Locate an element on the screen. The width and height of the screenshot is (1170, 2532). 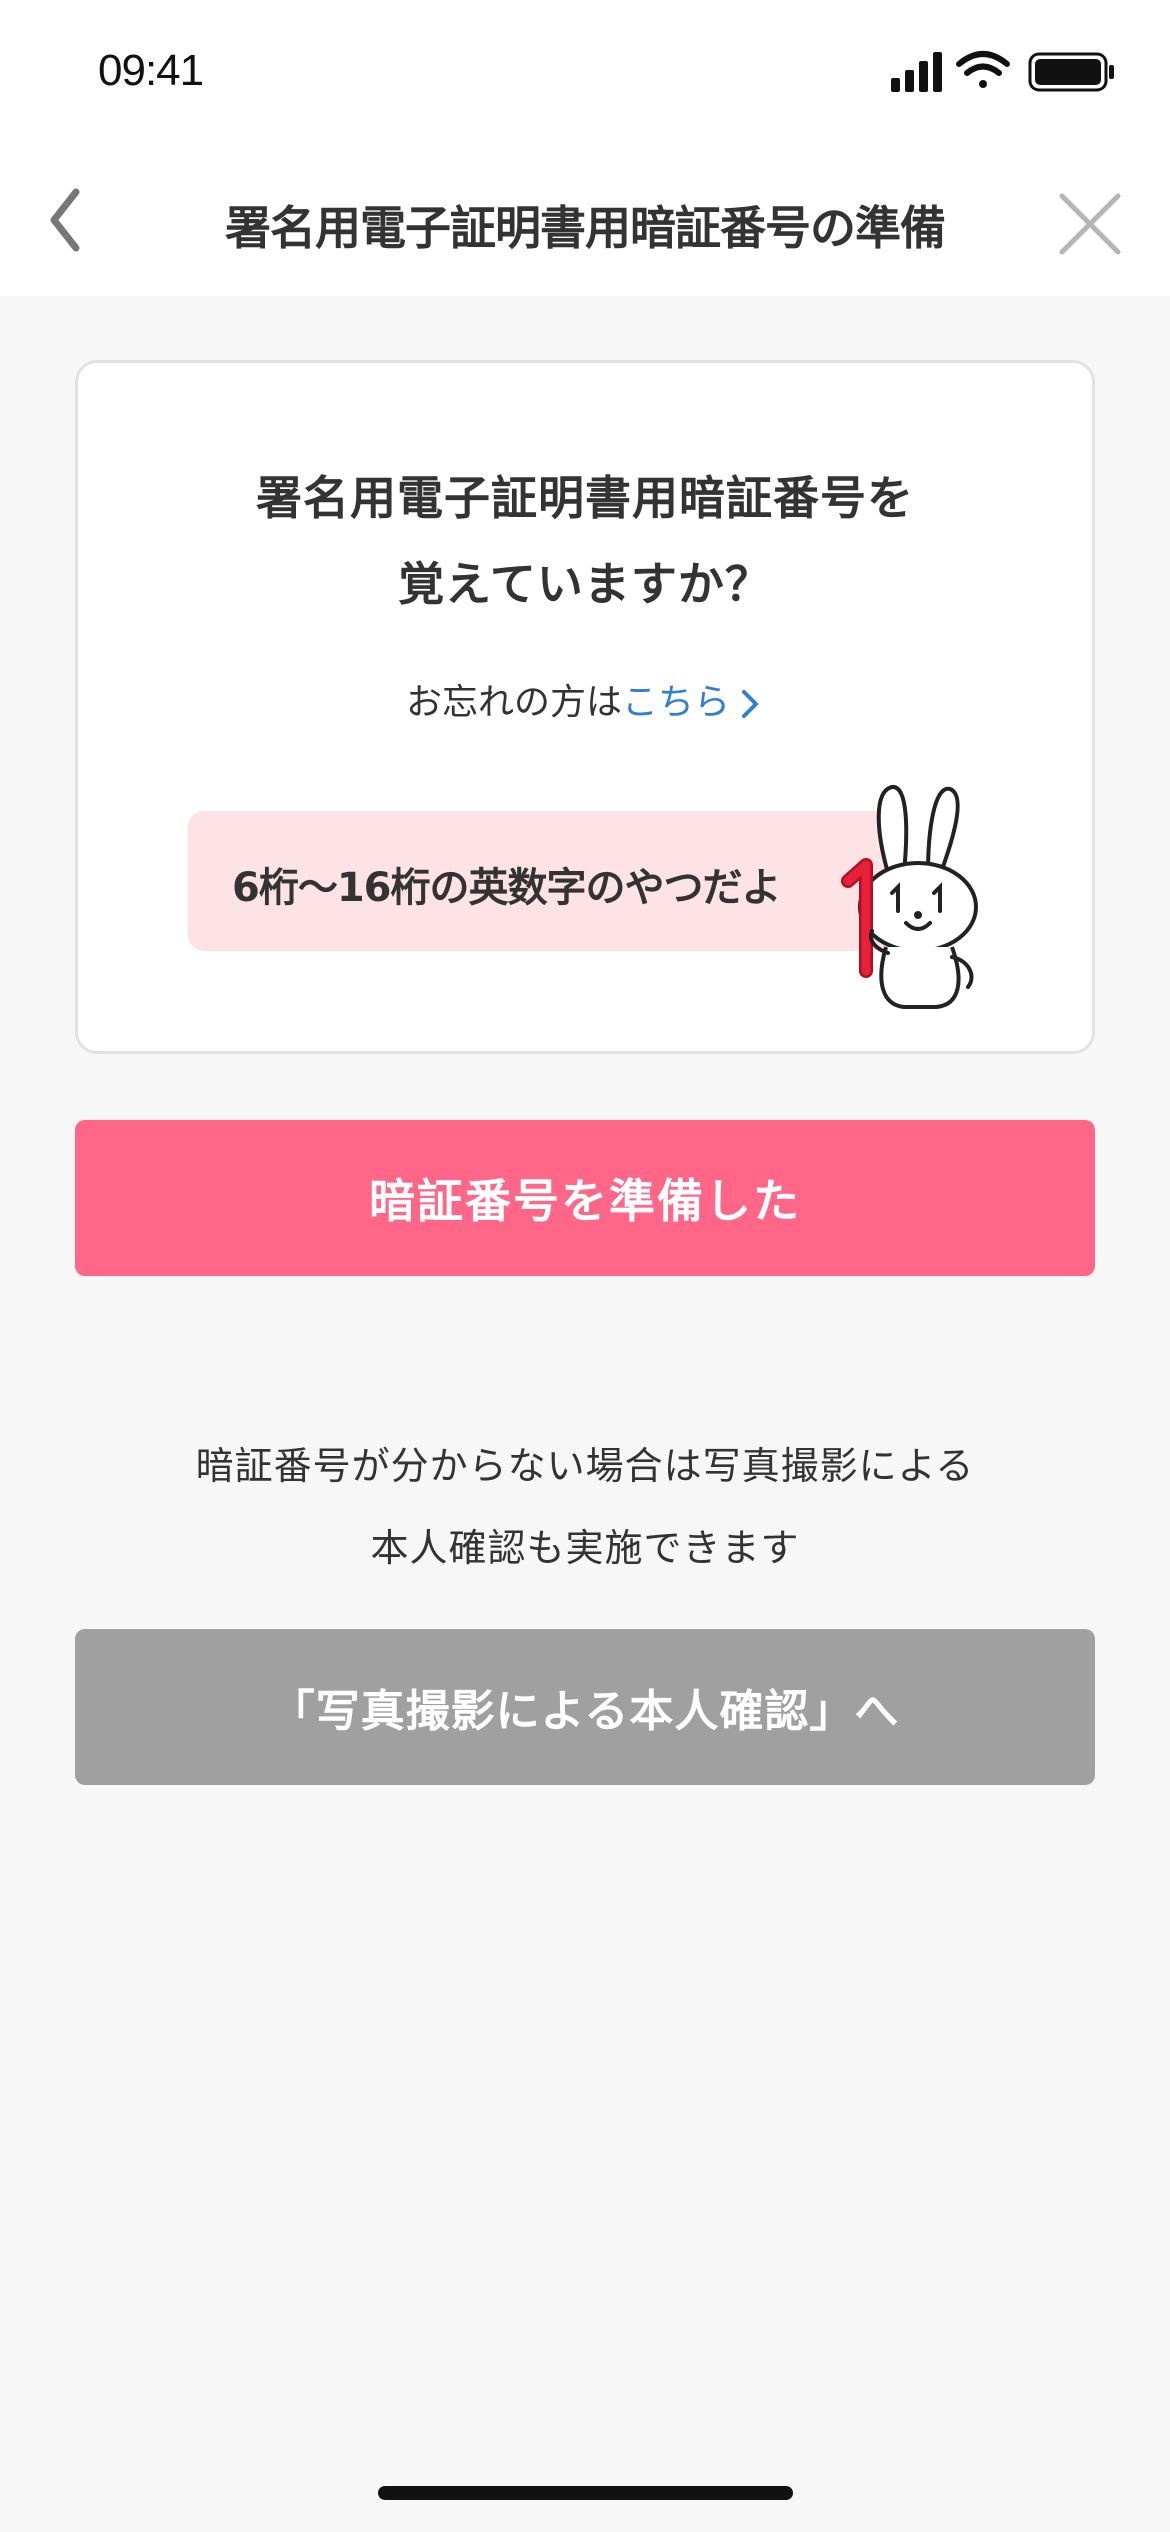
pin-ready-button: 暗証番号を準備した is located at coordinates (585, 1198).